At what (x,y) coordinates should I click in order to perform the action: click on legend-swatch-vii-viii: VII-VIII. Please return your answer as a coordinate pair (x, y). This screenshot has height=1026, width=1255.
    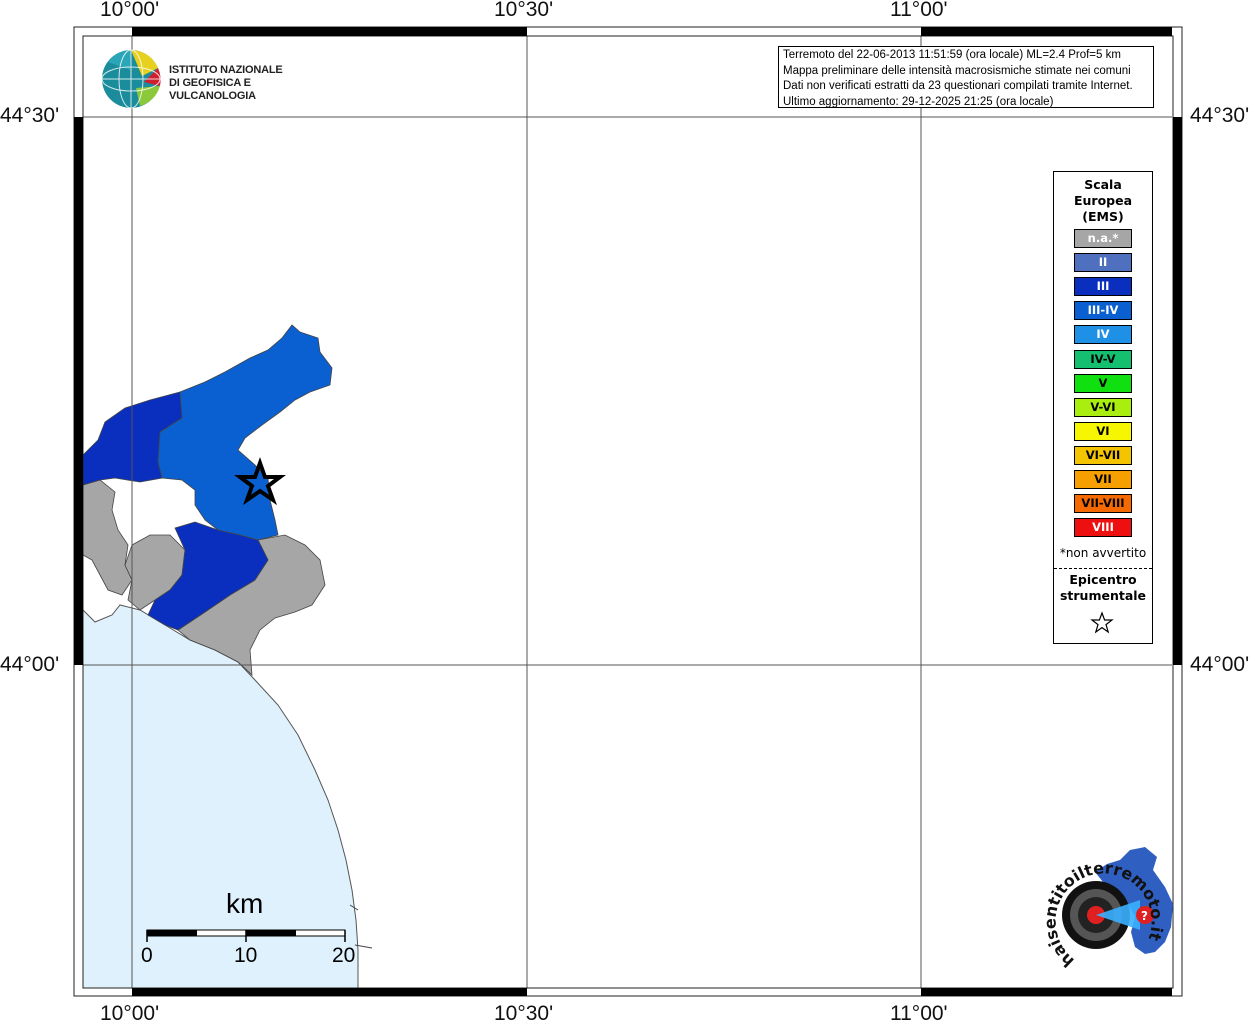
    Looking at the image, I should click on (1103, 504).